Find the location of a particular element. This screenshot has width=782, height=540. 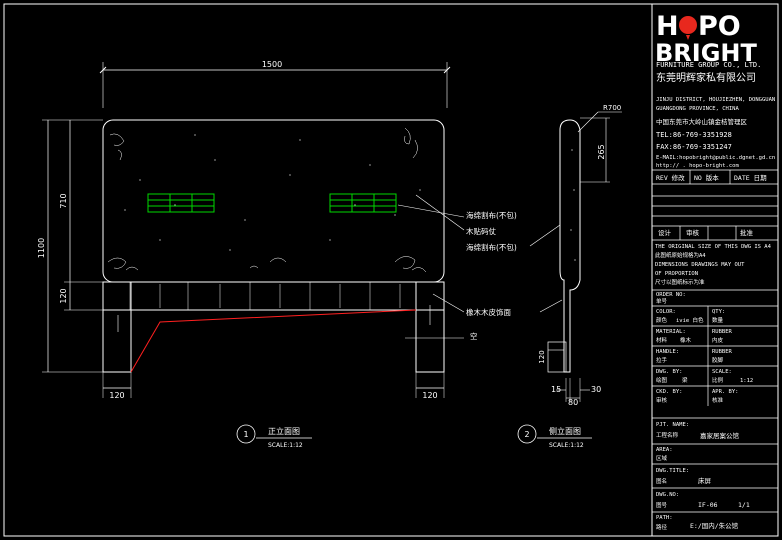

material-label: MATERIAL: is located at coordinates (671, 332).